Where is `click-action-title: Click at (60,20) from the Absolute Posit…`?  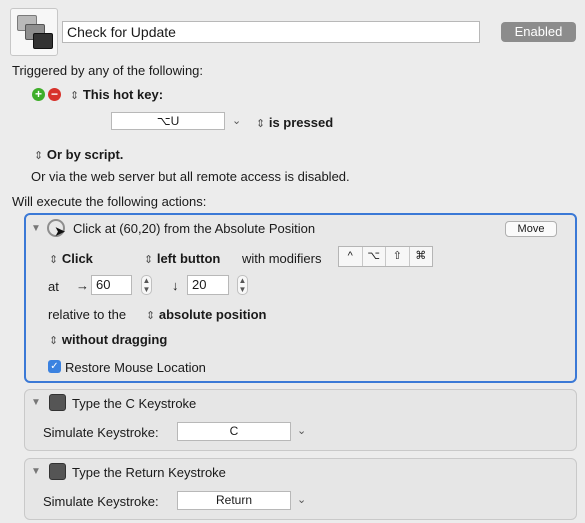 click-action-title: Click at (60,20) from the Absolute Posit… is located at coordinates (194, 228).